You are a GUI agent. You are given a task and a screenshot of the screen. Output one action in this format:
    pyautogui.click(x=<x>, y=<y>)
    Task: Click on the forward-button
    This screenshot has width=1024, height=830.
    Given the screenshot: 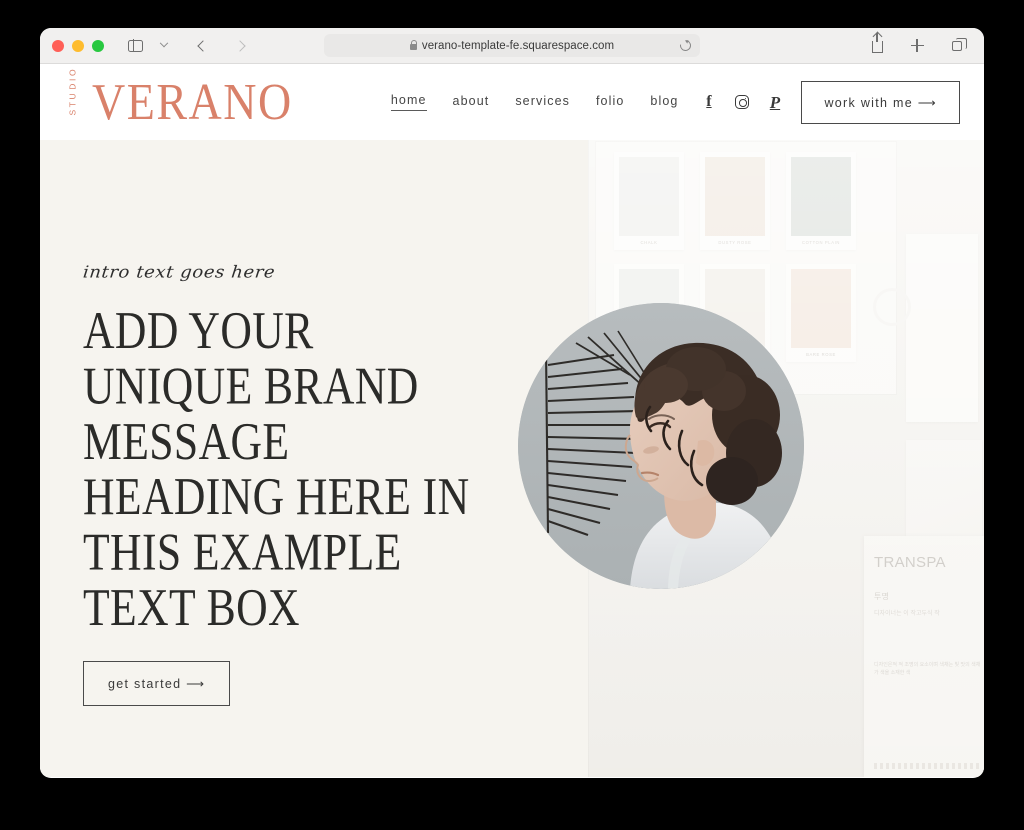 What is the action you would take?
    pyautogui.click(x=240, y=46)
    